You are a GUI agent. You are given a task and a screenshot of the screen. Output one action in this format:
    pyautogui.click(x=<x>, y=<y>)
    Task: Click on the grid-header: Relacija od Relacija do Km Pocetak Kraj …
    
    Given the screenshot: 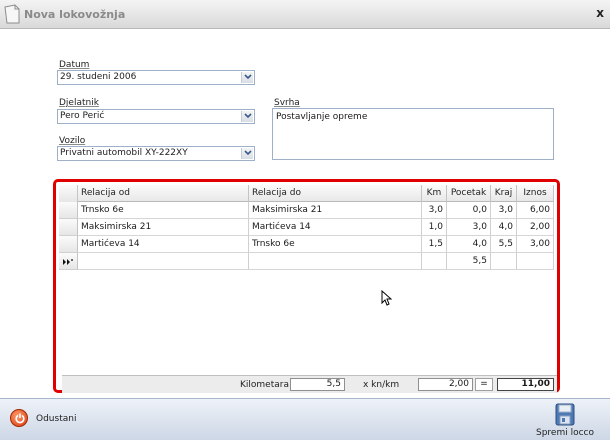 What is the action you would take?
    pyautogui.click(x=306, y=193)
    